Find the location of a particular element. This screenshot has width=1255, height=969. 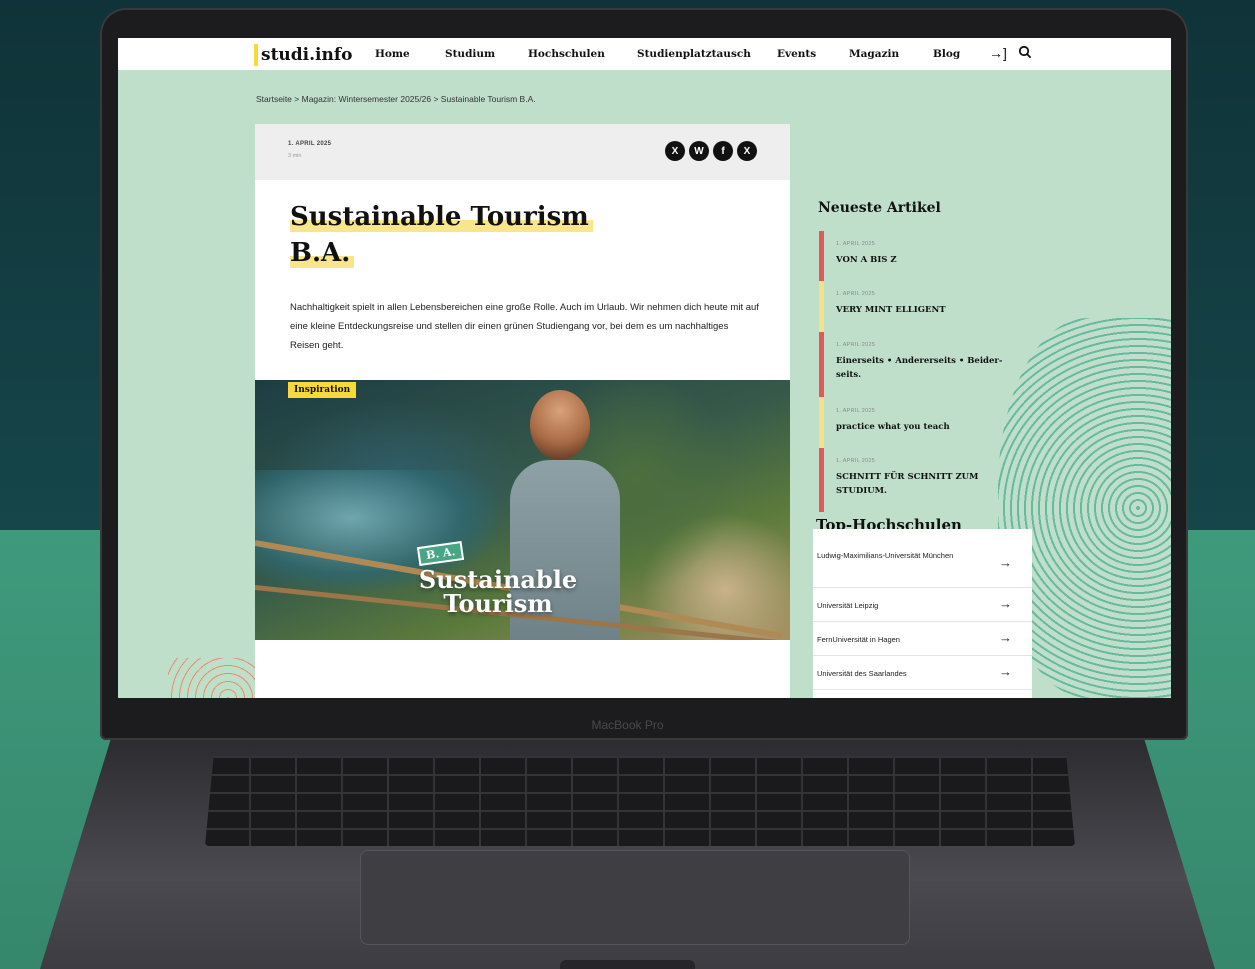

xing-icon: X is located at coordinates (747, 151).